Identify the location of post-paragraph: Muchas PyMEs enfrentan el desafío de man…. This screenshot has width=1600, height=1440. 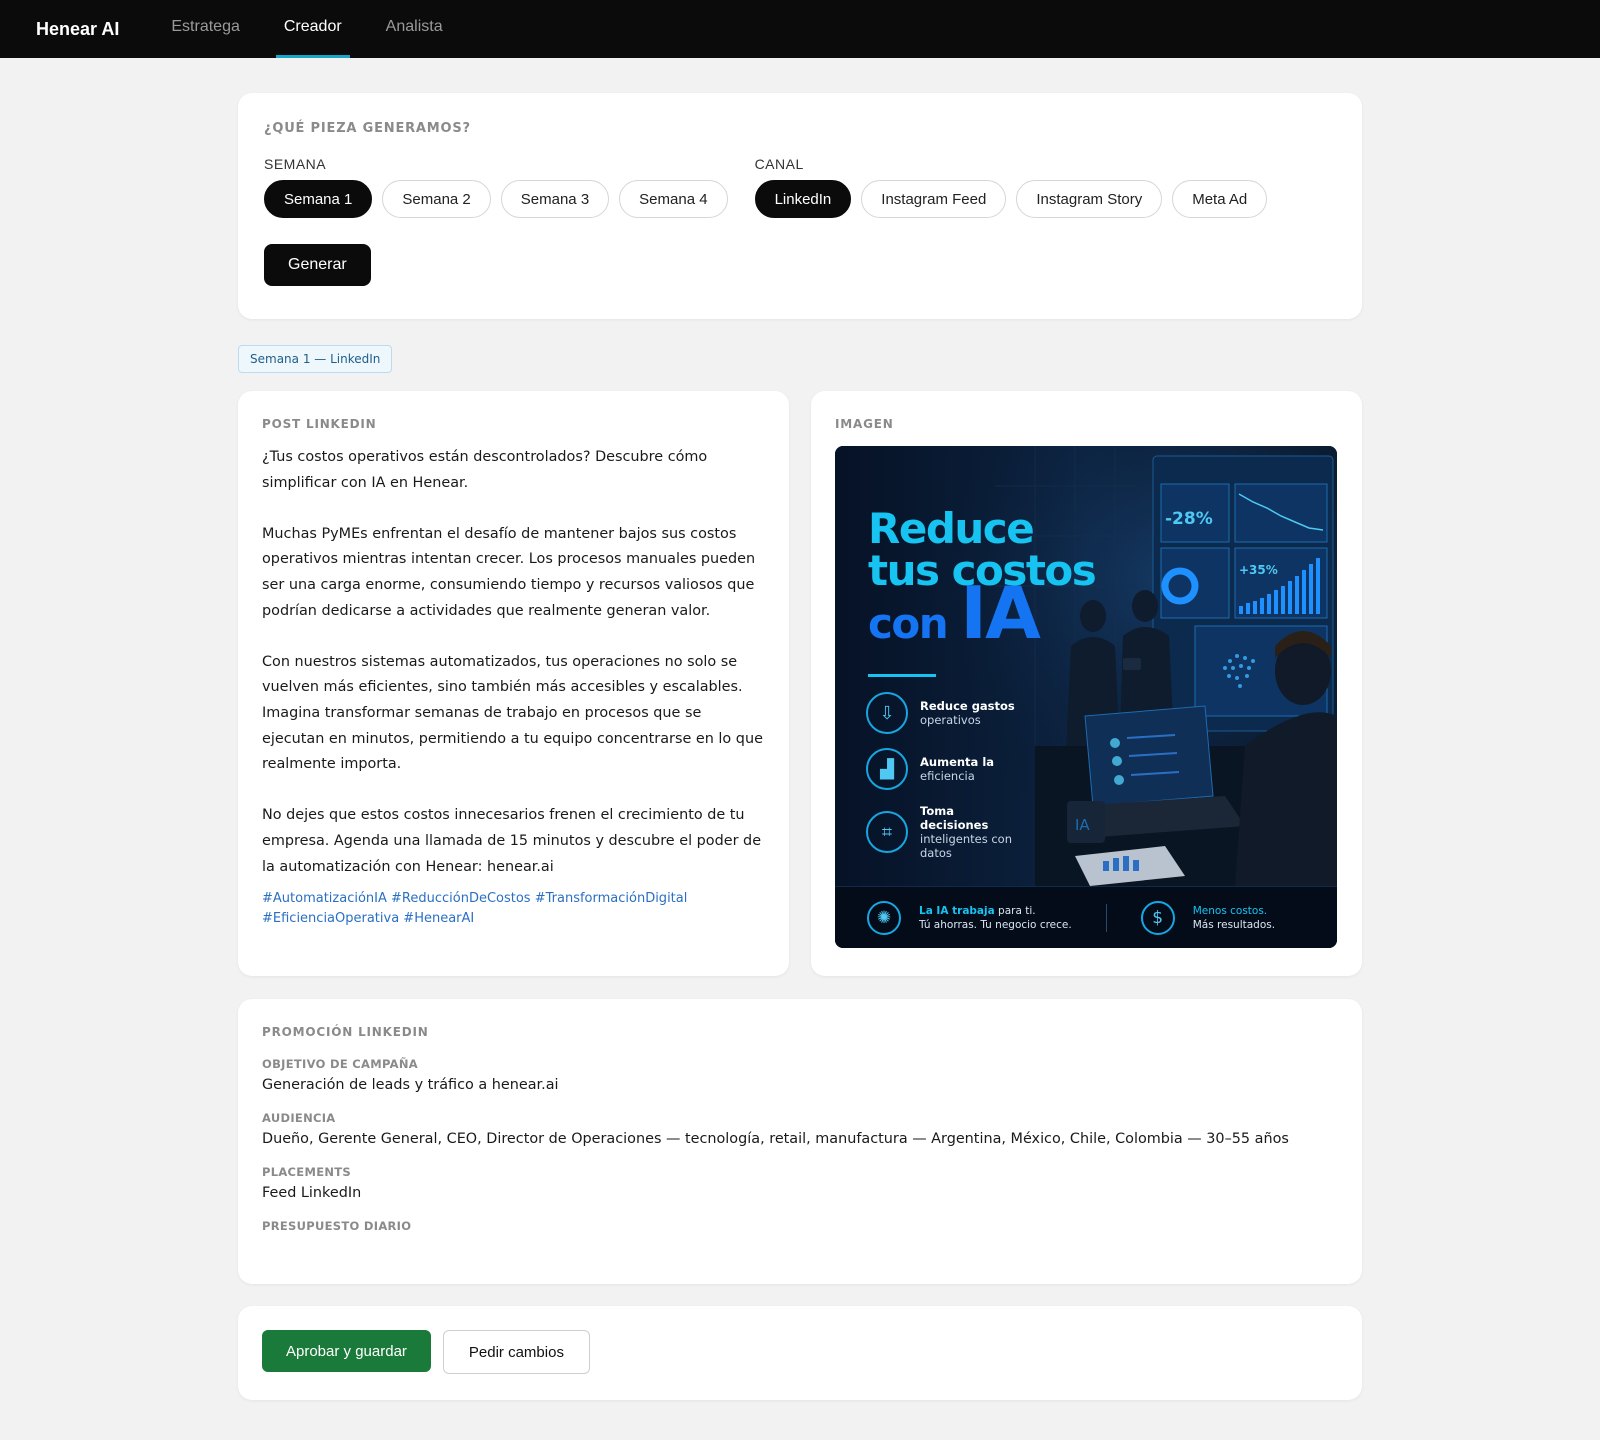
(509, 572).